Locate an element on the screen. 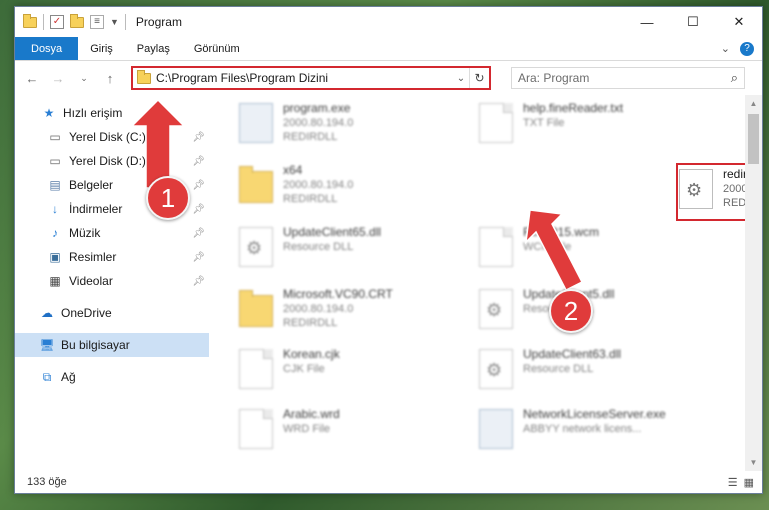 The image size is (769, 510). sidebar-item-label: Ağ is located at coordinates (68, 377).